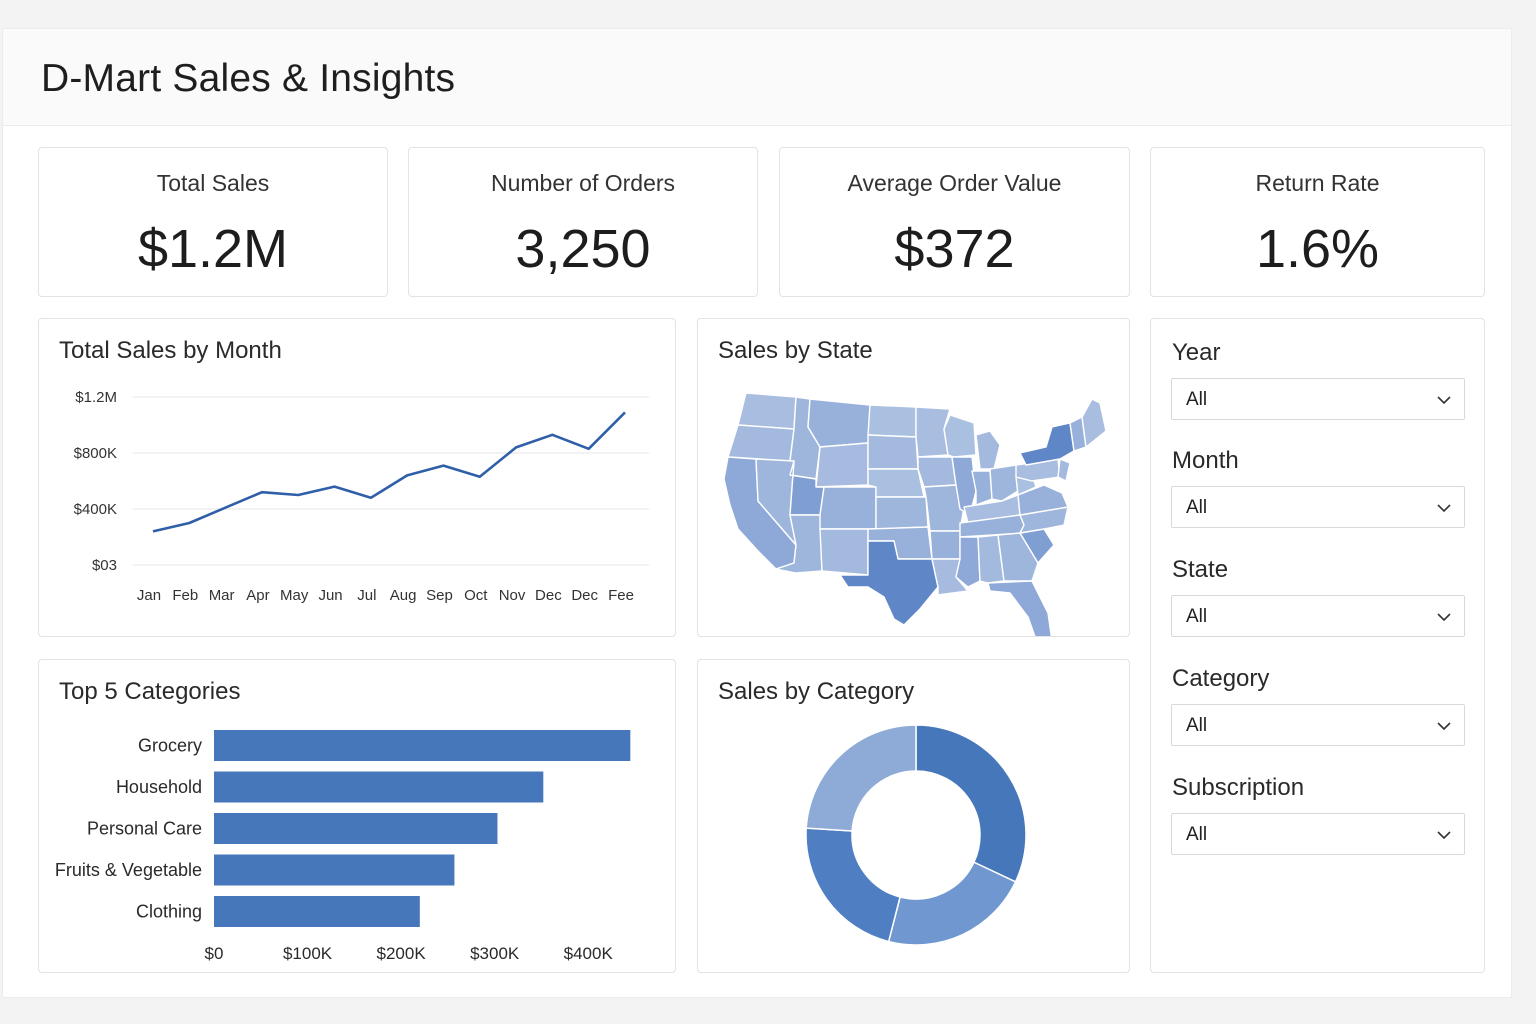 The image size is (1536, 1024). Describe the element at coordinates (937, 472) in the screenshot. I see `map-region-iowa` at that location.